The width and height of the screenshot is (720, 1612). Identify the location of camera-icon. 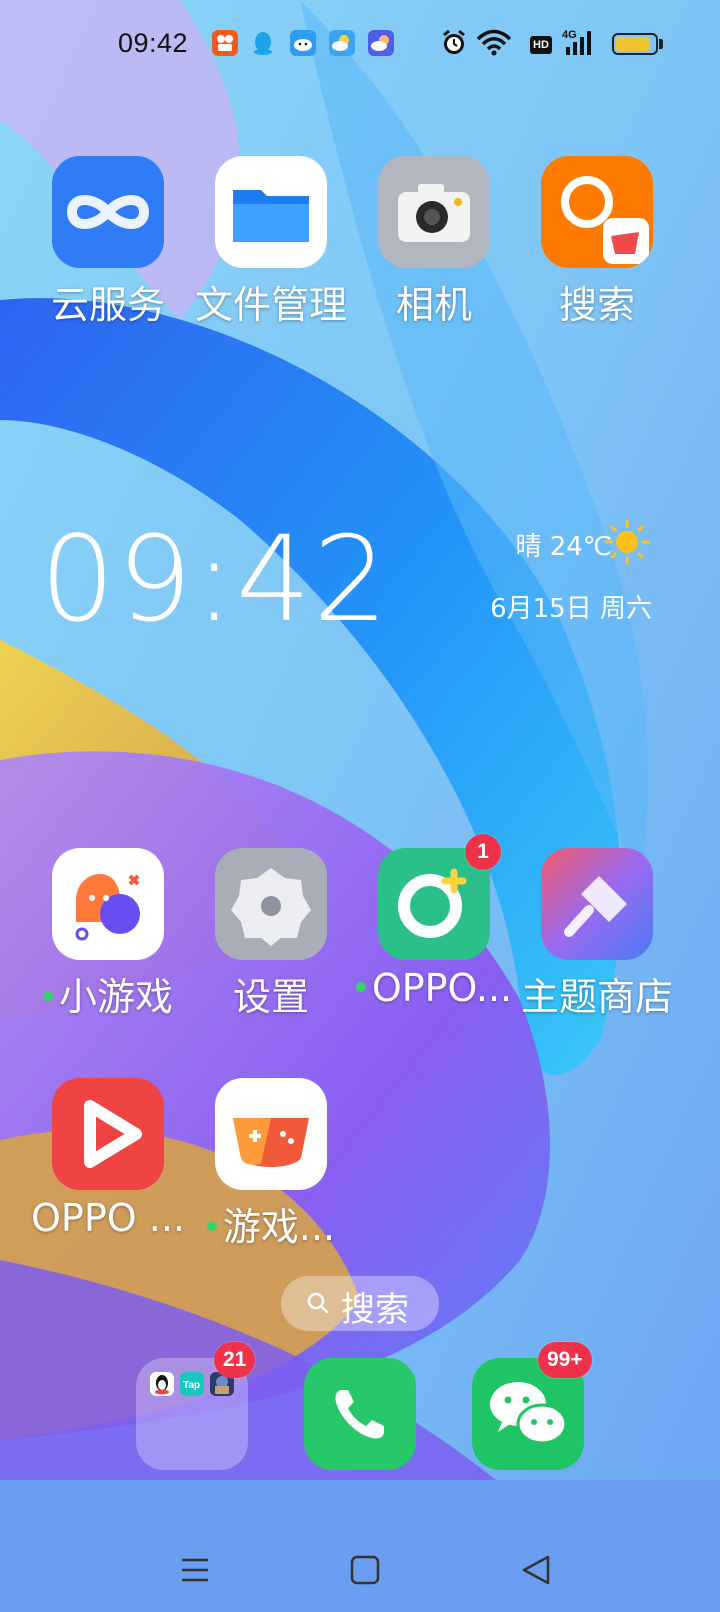
(434, 212).